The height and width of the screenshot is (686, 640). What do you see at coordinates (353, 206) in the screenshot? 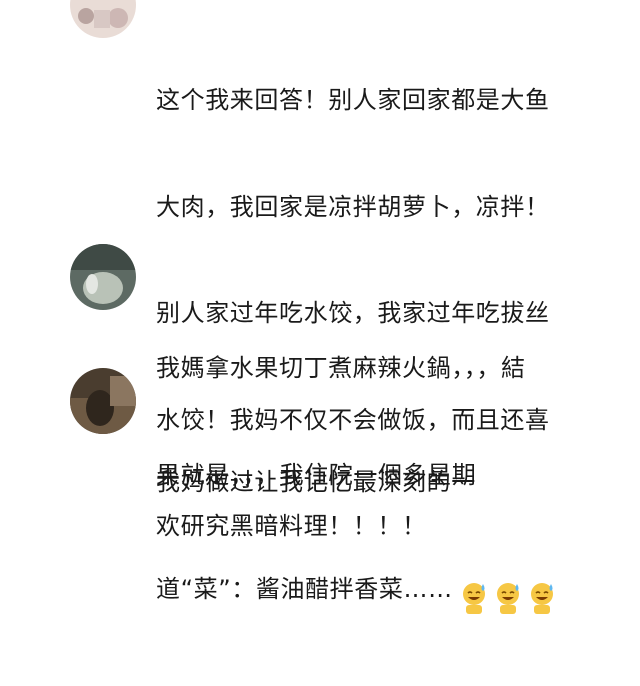
I see `comment-line: 大肉，我回家是凉拌胡萝卜，凉拌！` at bounding box center [353, 206].